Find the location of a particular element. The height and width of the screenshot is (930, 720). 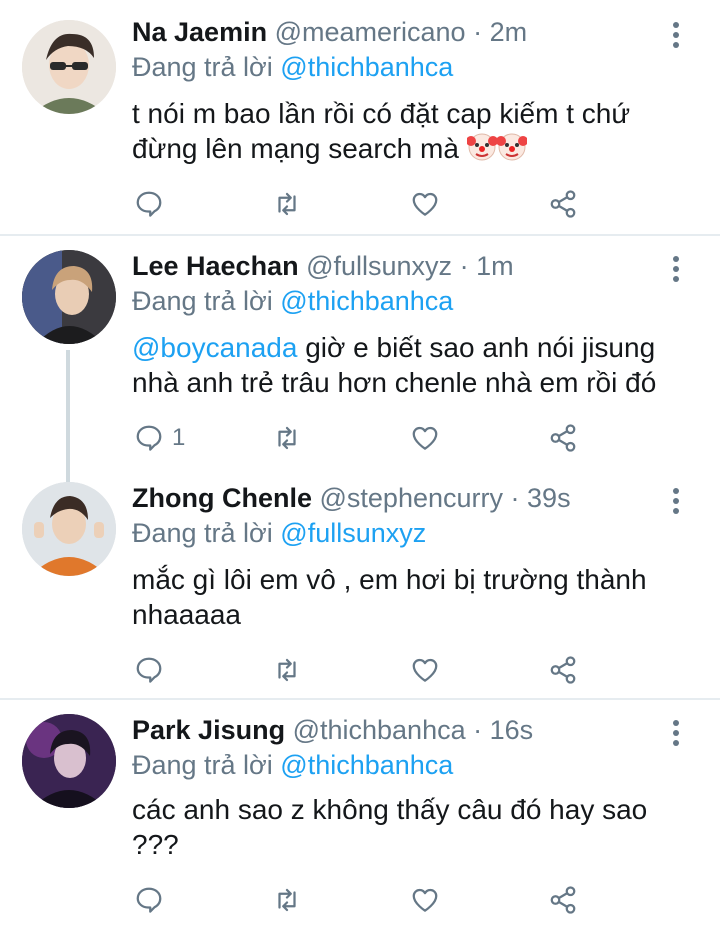

user-handle: @thichbanhca is located at coordinates (379, 730).